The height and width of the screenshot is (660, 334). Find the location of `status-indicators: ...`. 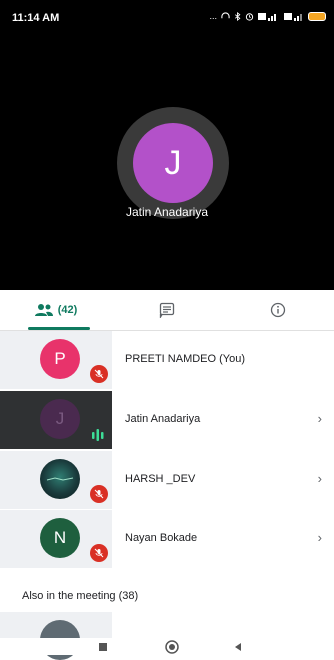

status-indicators: ... is located at coordinates (213, 16).